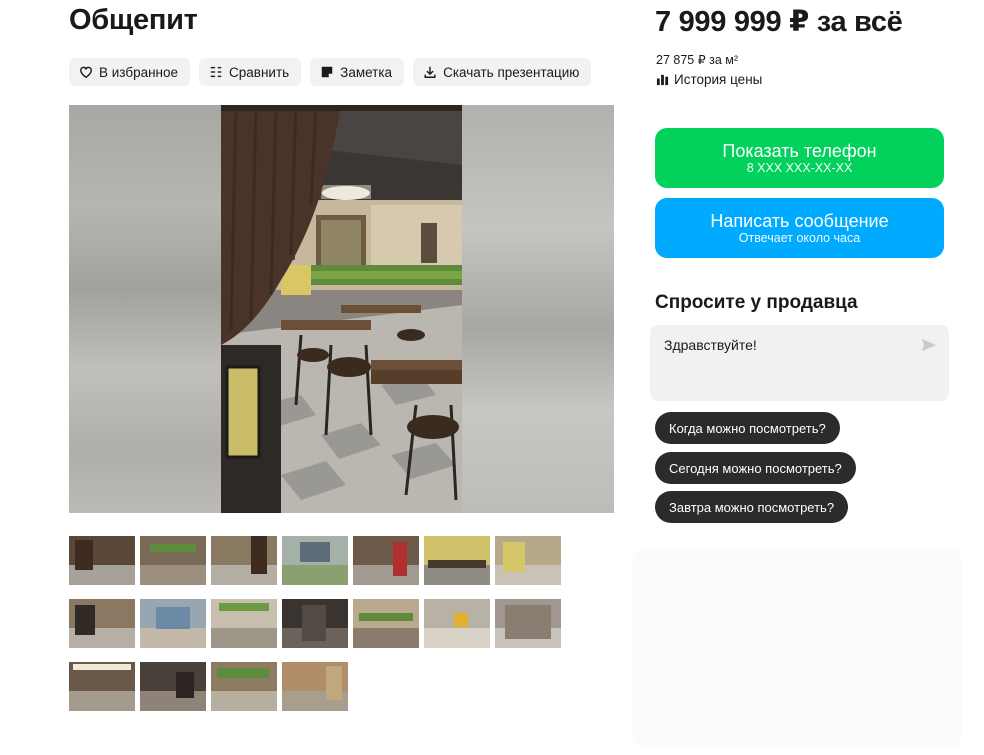 The height and width of the screenshot is (755, 984). I want to click on show-phone-label: Показать телефон, so click(799, 151).